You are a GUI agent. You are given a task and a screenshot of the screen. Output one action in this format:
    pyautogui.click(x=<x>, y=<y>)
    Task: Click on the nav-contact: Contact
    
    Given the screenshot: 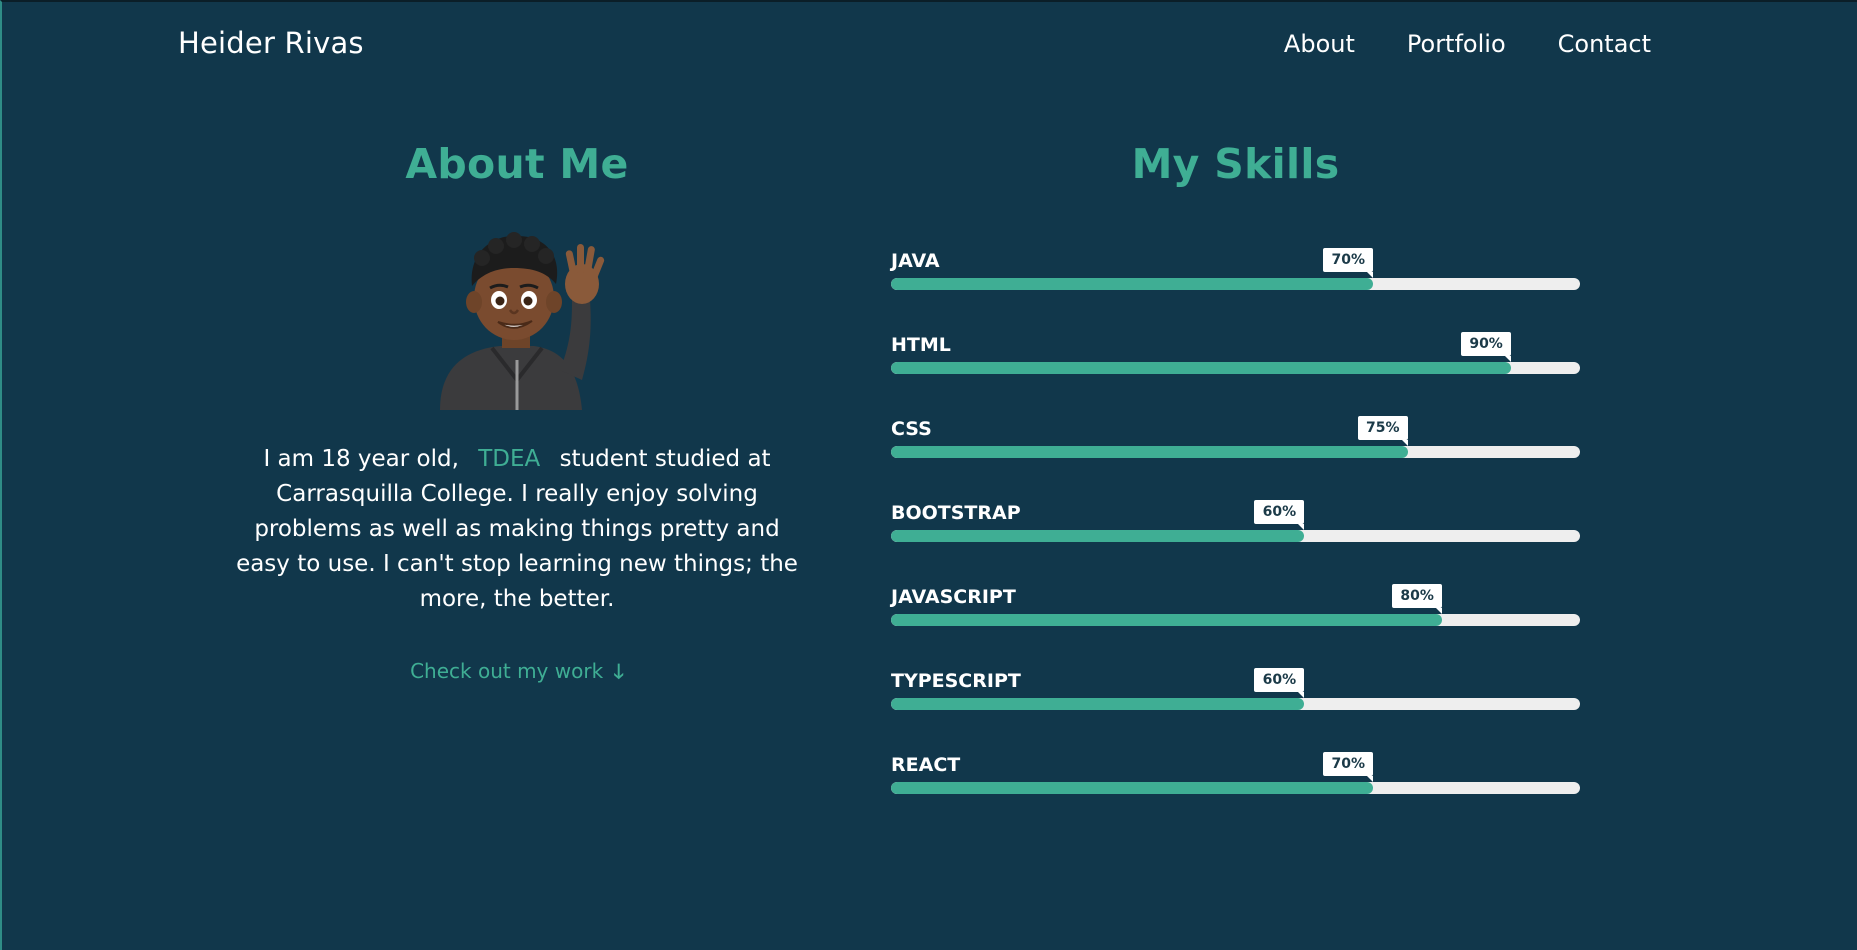 What is the action you would take?
    pyautogui.click(x=1604, y=44)
    